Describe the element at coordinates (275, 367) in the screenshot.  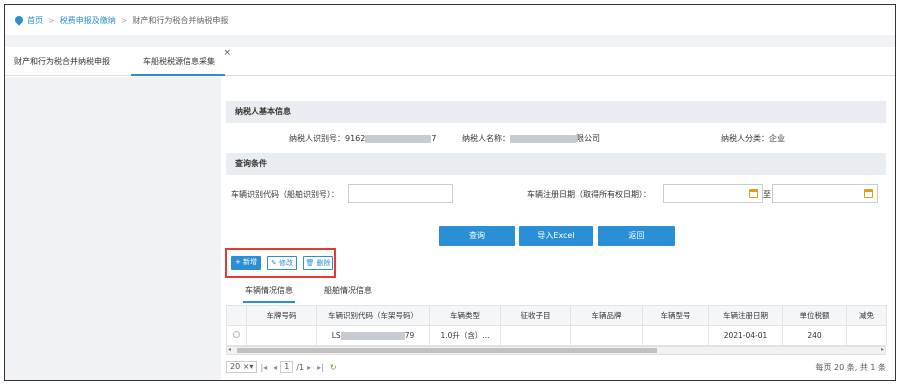
I see `prev-page-icon: ◂` at that location.